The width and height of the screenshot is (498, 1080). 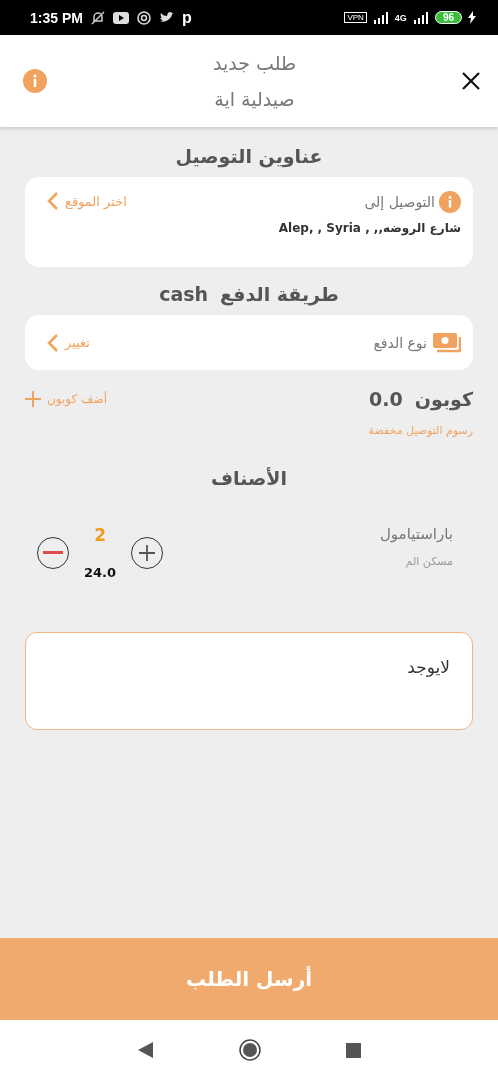 What do you see at coordinates (443, 399) in the screenshot?
I see `coupon-label: كوبون` at bounding box center [443, 399].